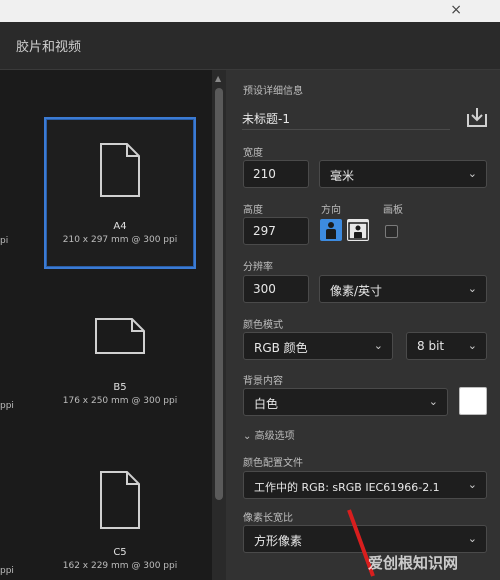  Describe the element at coordinates (120, 367) in the screenshot. I see `preset-card-b5: B5 176 x 250 mm @ 300 ppi` at that location.